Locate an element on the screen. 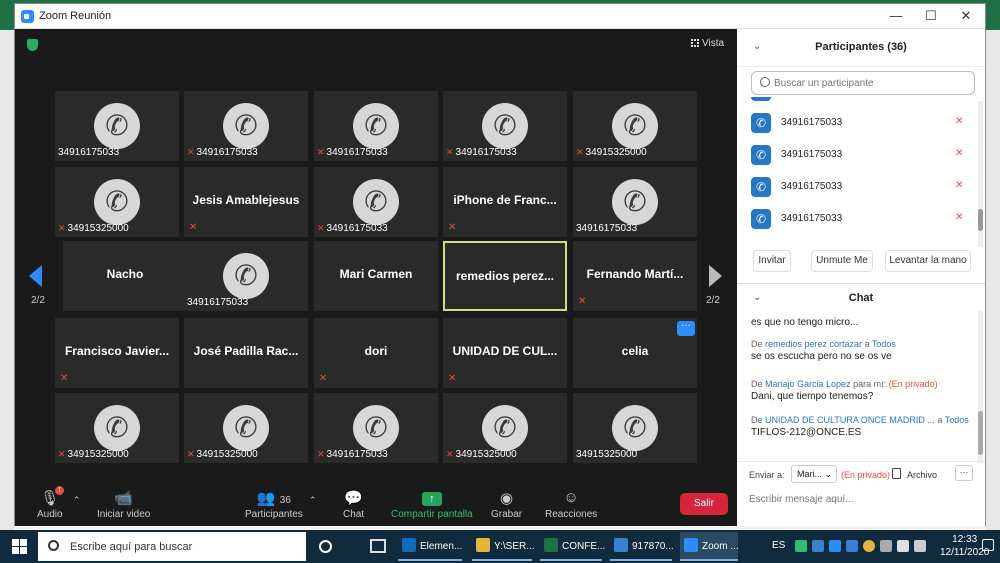 Image resolution: width=1000 pixels, height=563 pixels. chat-scrollbar is located at coordinates (980, 387).